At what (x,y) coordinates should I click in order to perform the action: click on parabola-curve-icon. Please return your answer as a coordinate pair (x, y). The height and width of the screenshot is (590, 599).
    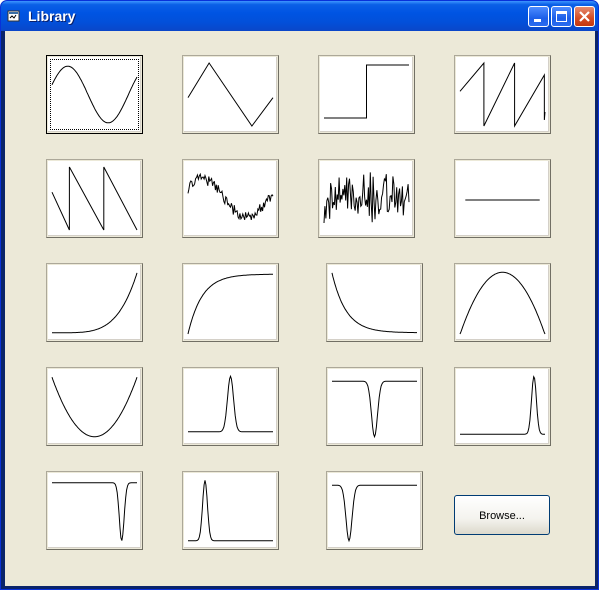
    Looking at the image, I should click on (94, 407).